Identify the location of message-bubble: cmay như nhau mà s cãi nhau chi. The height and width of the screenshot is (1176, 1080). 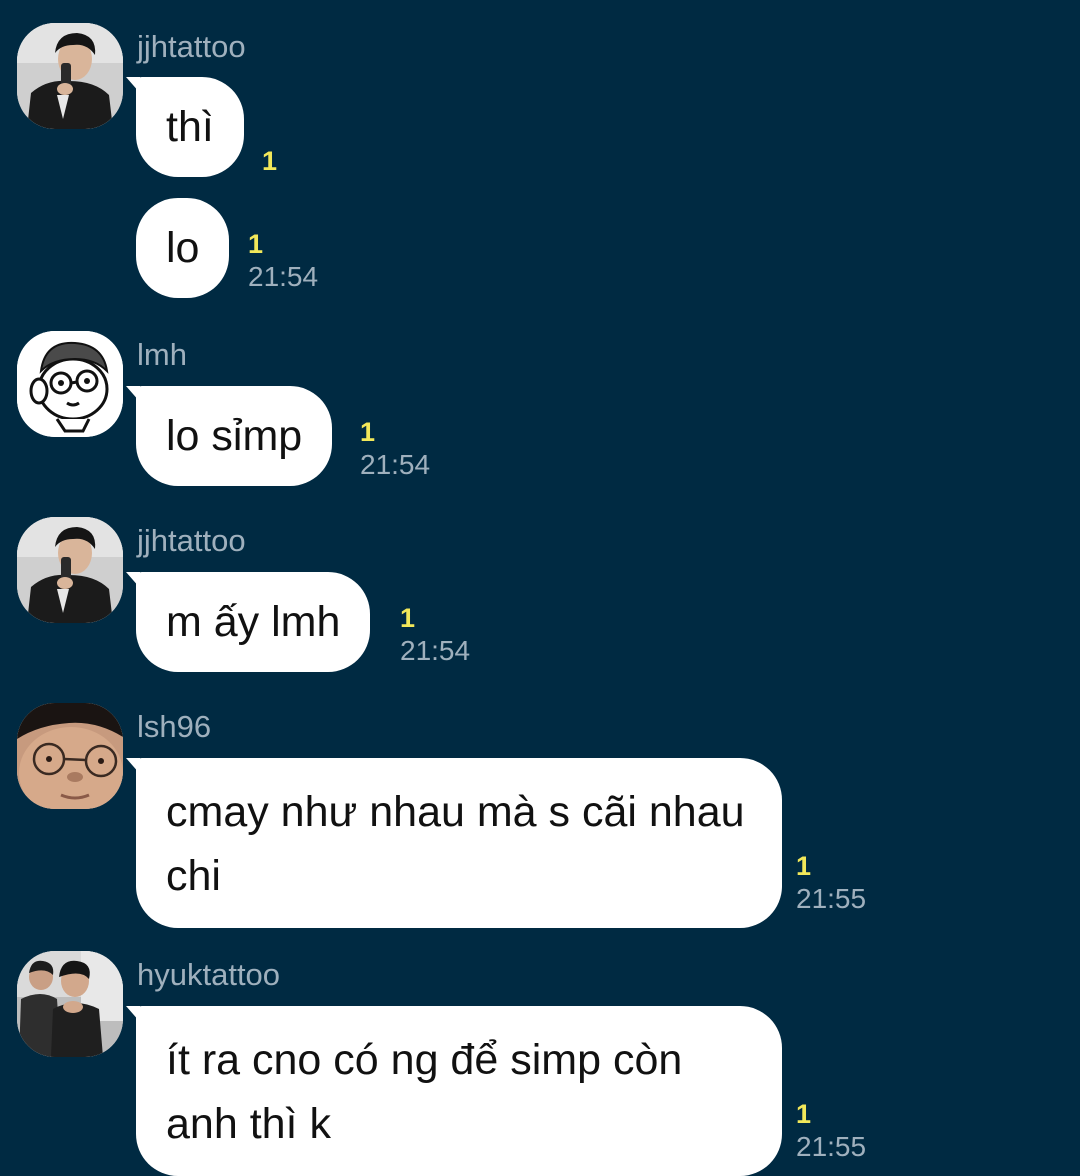
(454, 843).